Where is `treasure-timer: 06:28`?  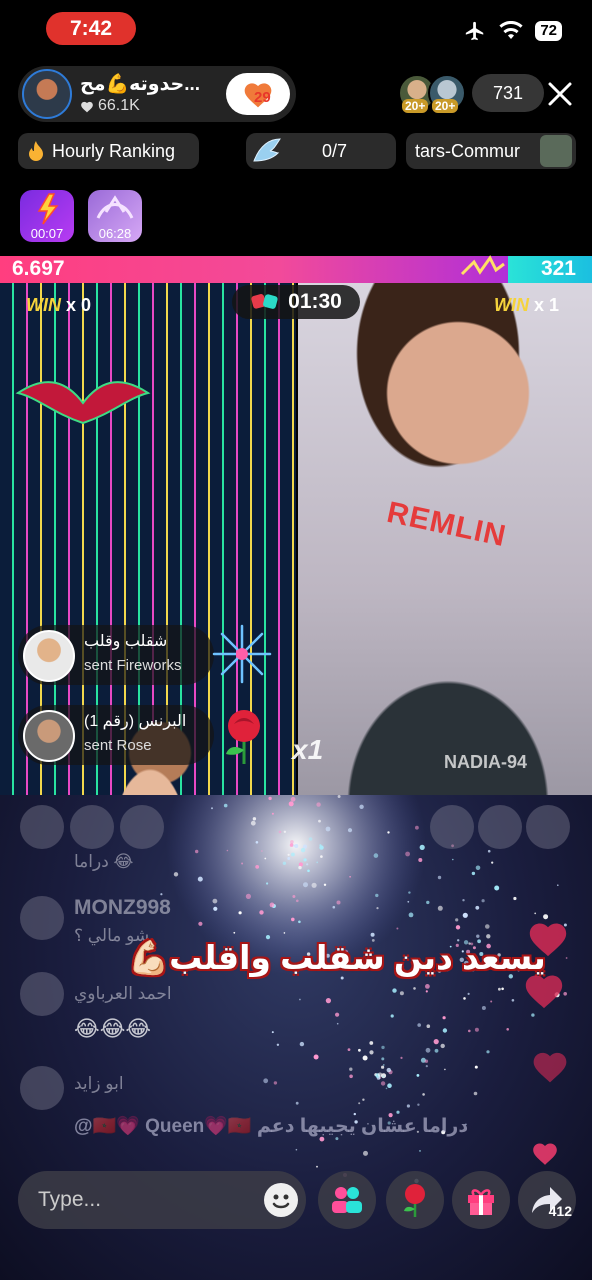 treasure-timer: 06:28 is located at coordinates (115, 216).